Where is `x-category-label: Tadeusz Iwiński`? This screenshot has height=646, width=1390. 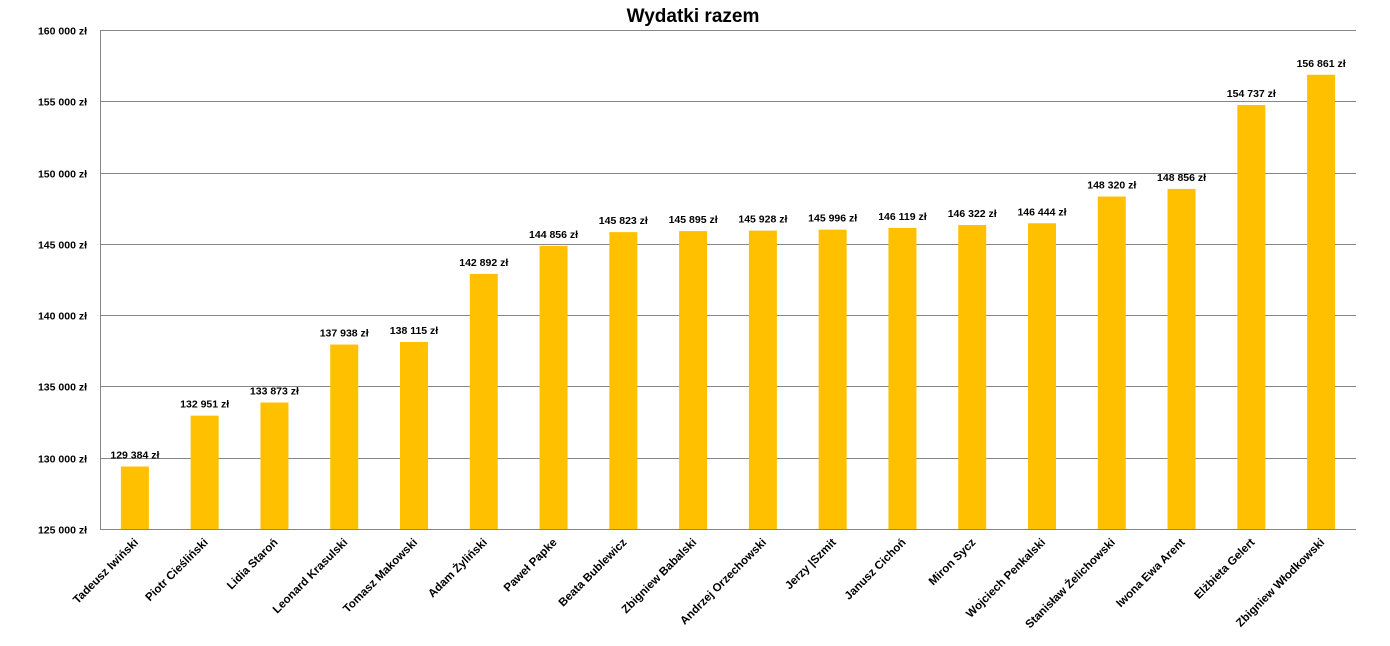 x-category-label: Tadeusz Iwiński is located at coordinates (106, 572).